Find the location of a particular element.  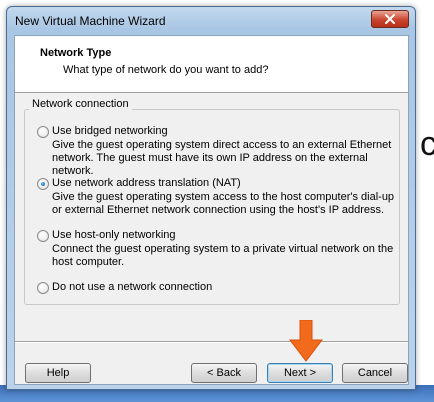

radio-host-only is located at coordinates (43, 236).